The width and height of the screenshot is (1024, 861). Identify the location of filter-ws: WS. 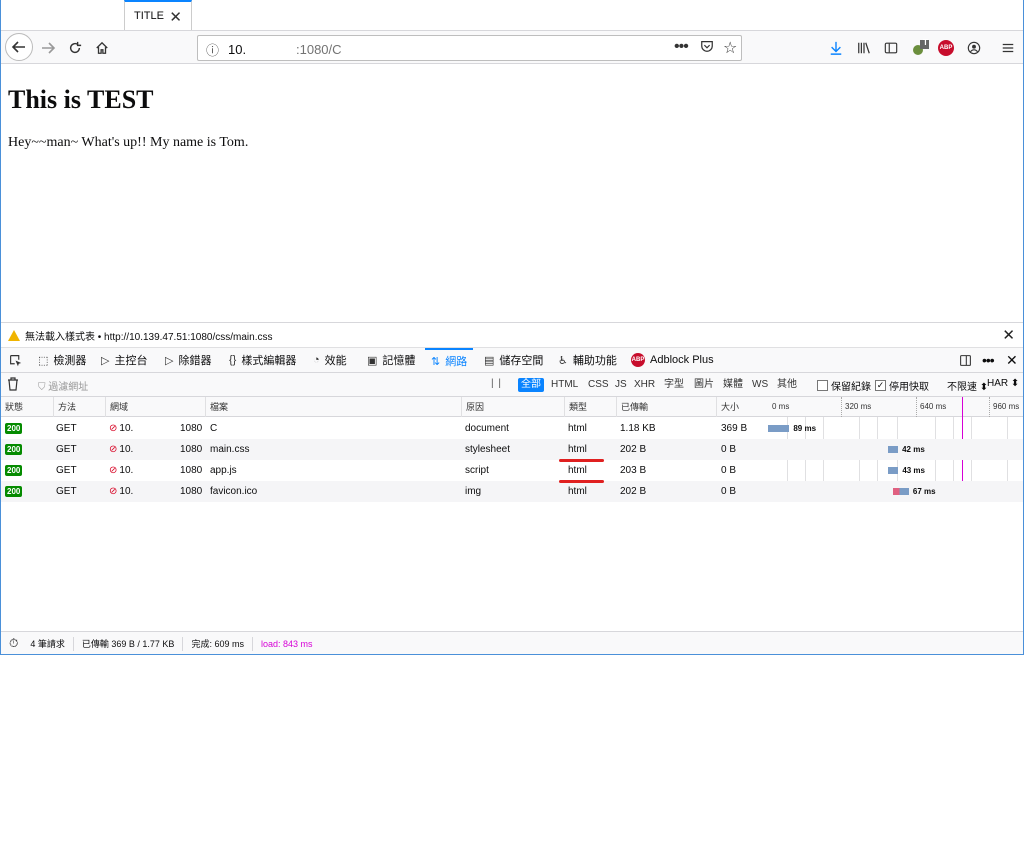
(760, 385).